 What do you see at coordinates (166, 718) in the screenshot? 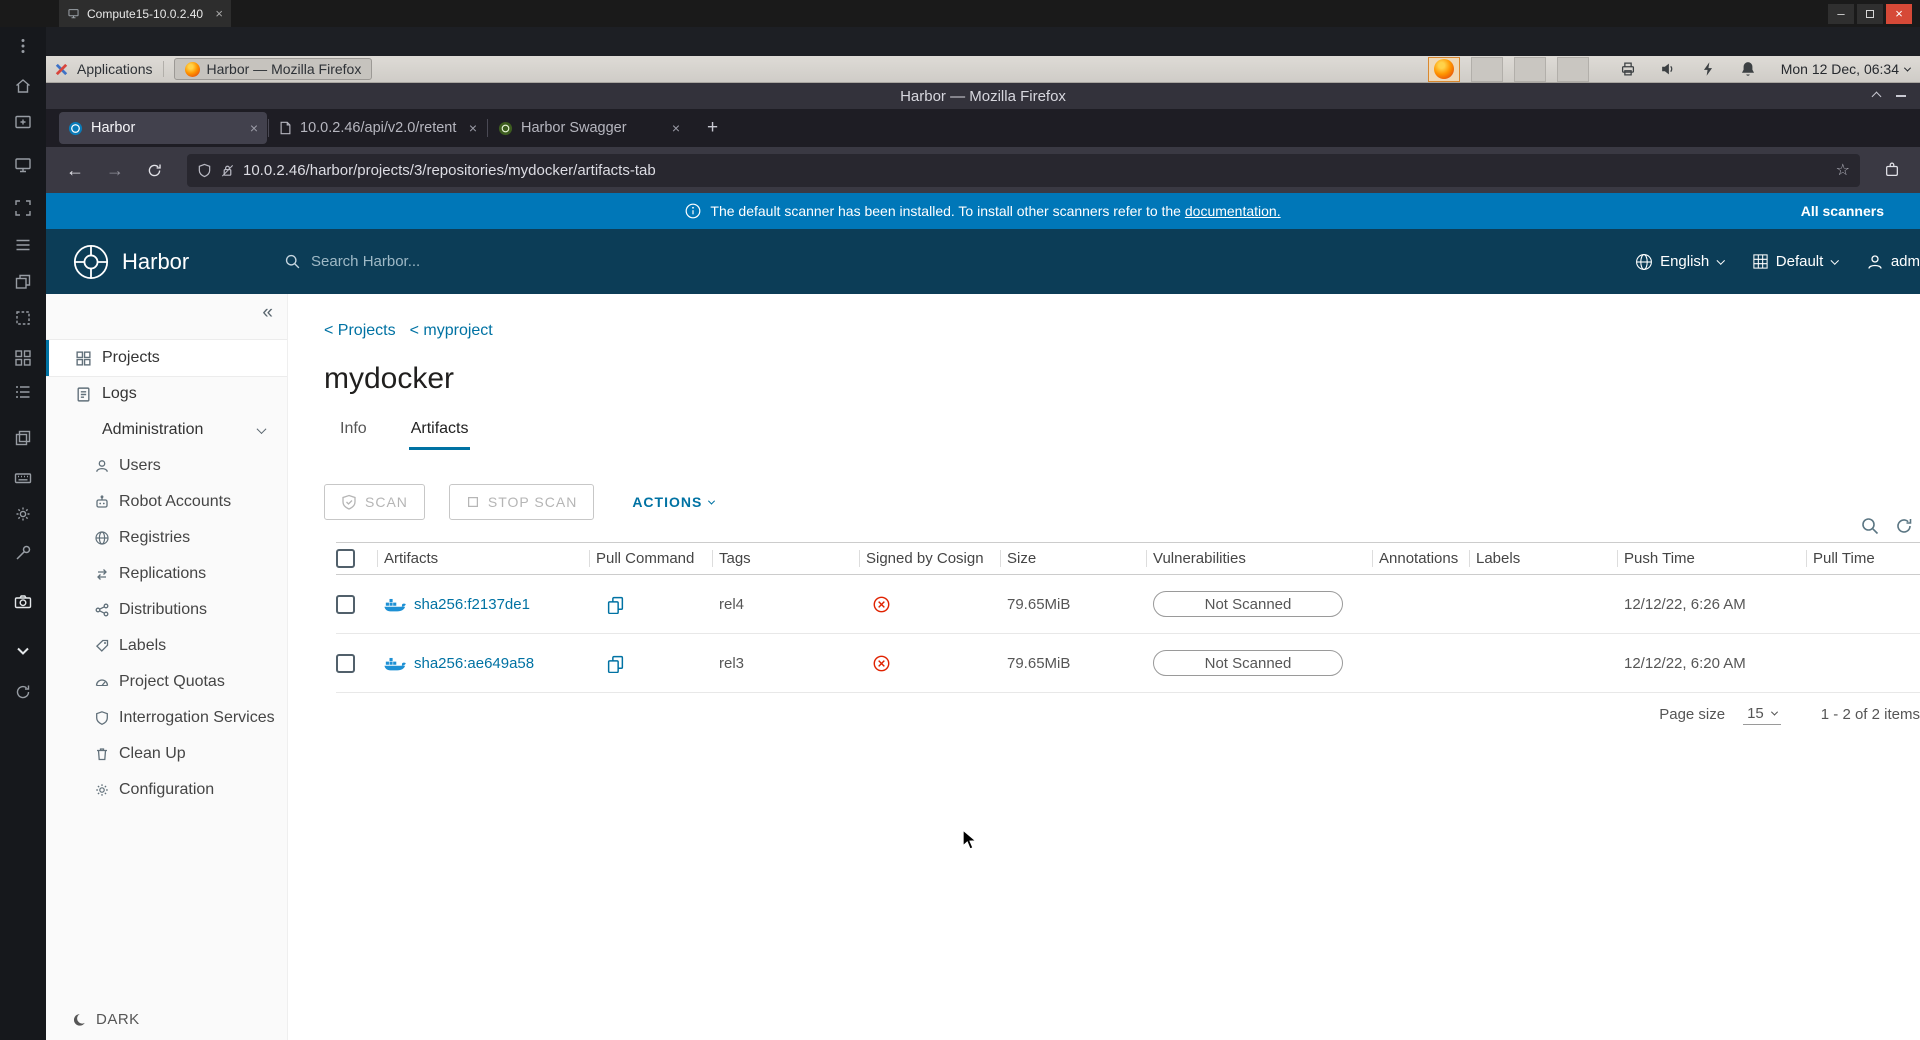
I see `sidebar-item-interrogation-services: Interrogation Services` at bounding box center [166, 718].